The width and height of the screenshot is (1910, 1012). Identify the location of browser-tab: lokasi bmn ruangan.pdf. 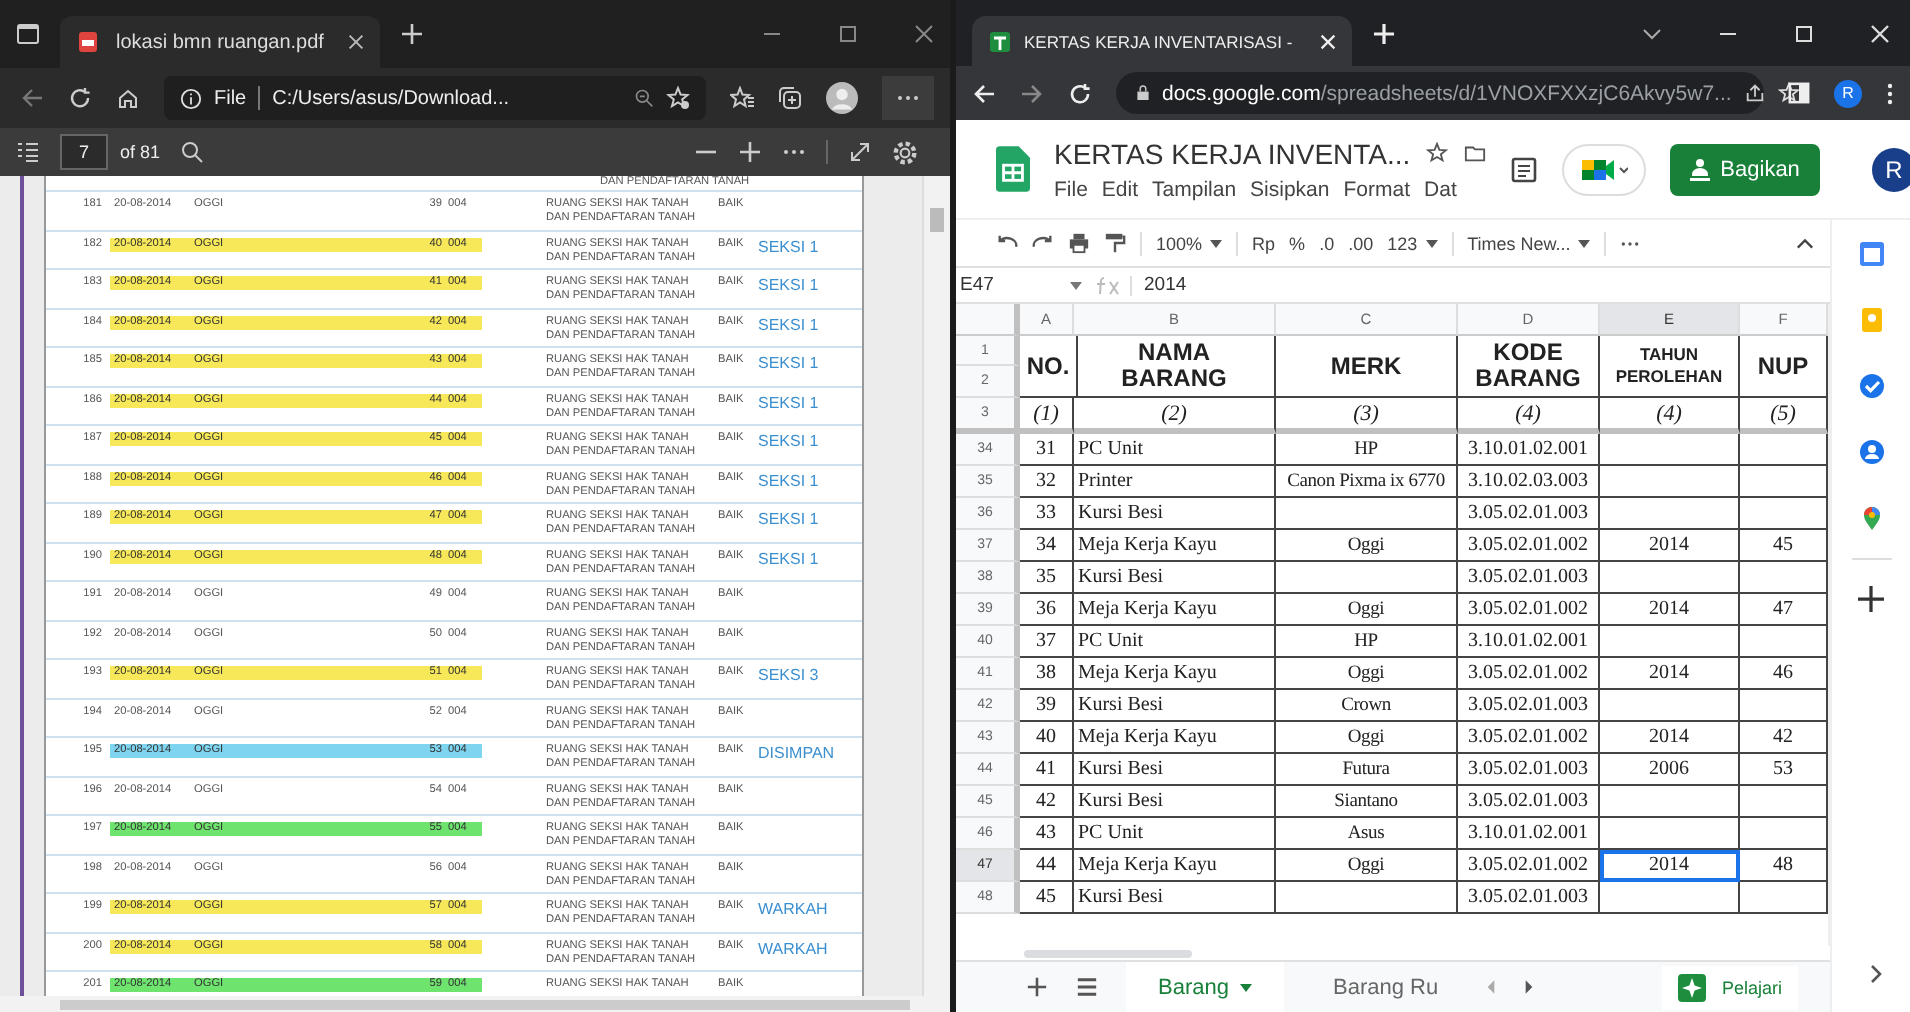
(220, 42).